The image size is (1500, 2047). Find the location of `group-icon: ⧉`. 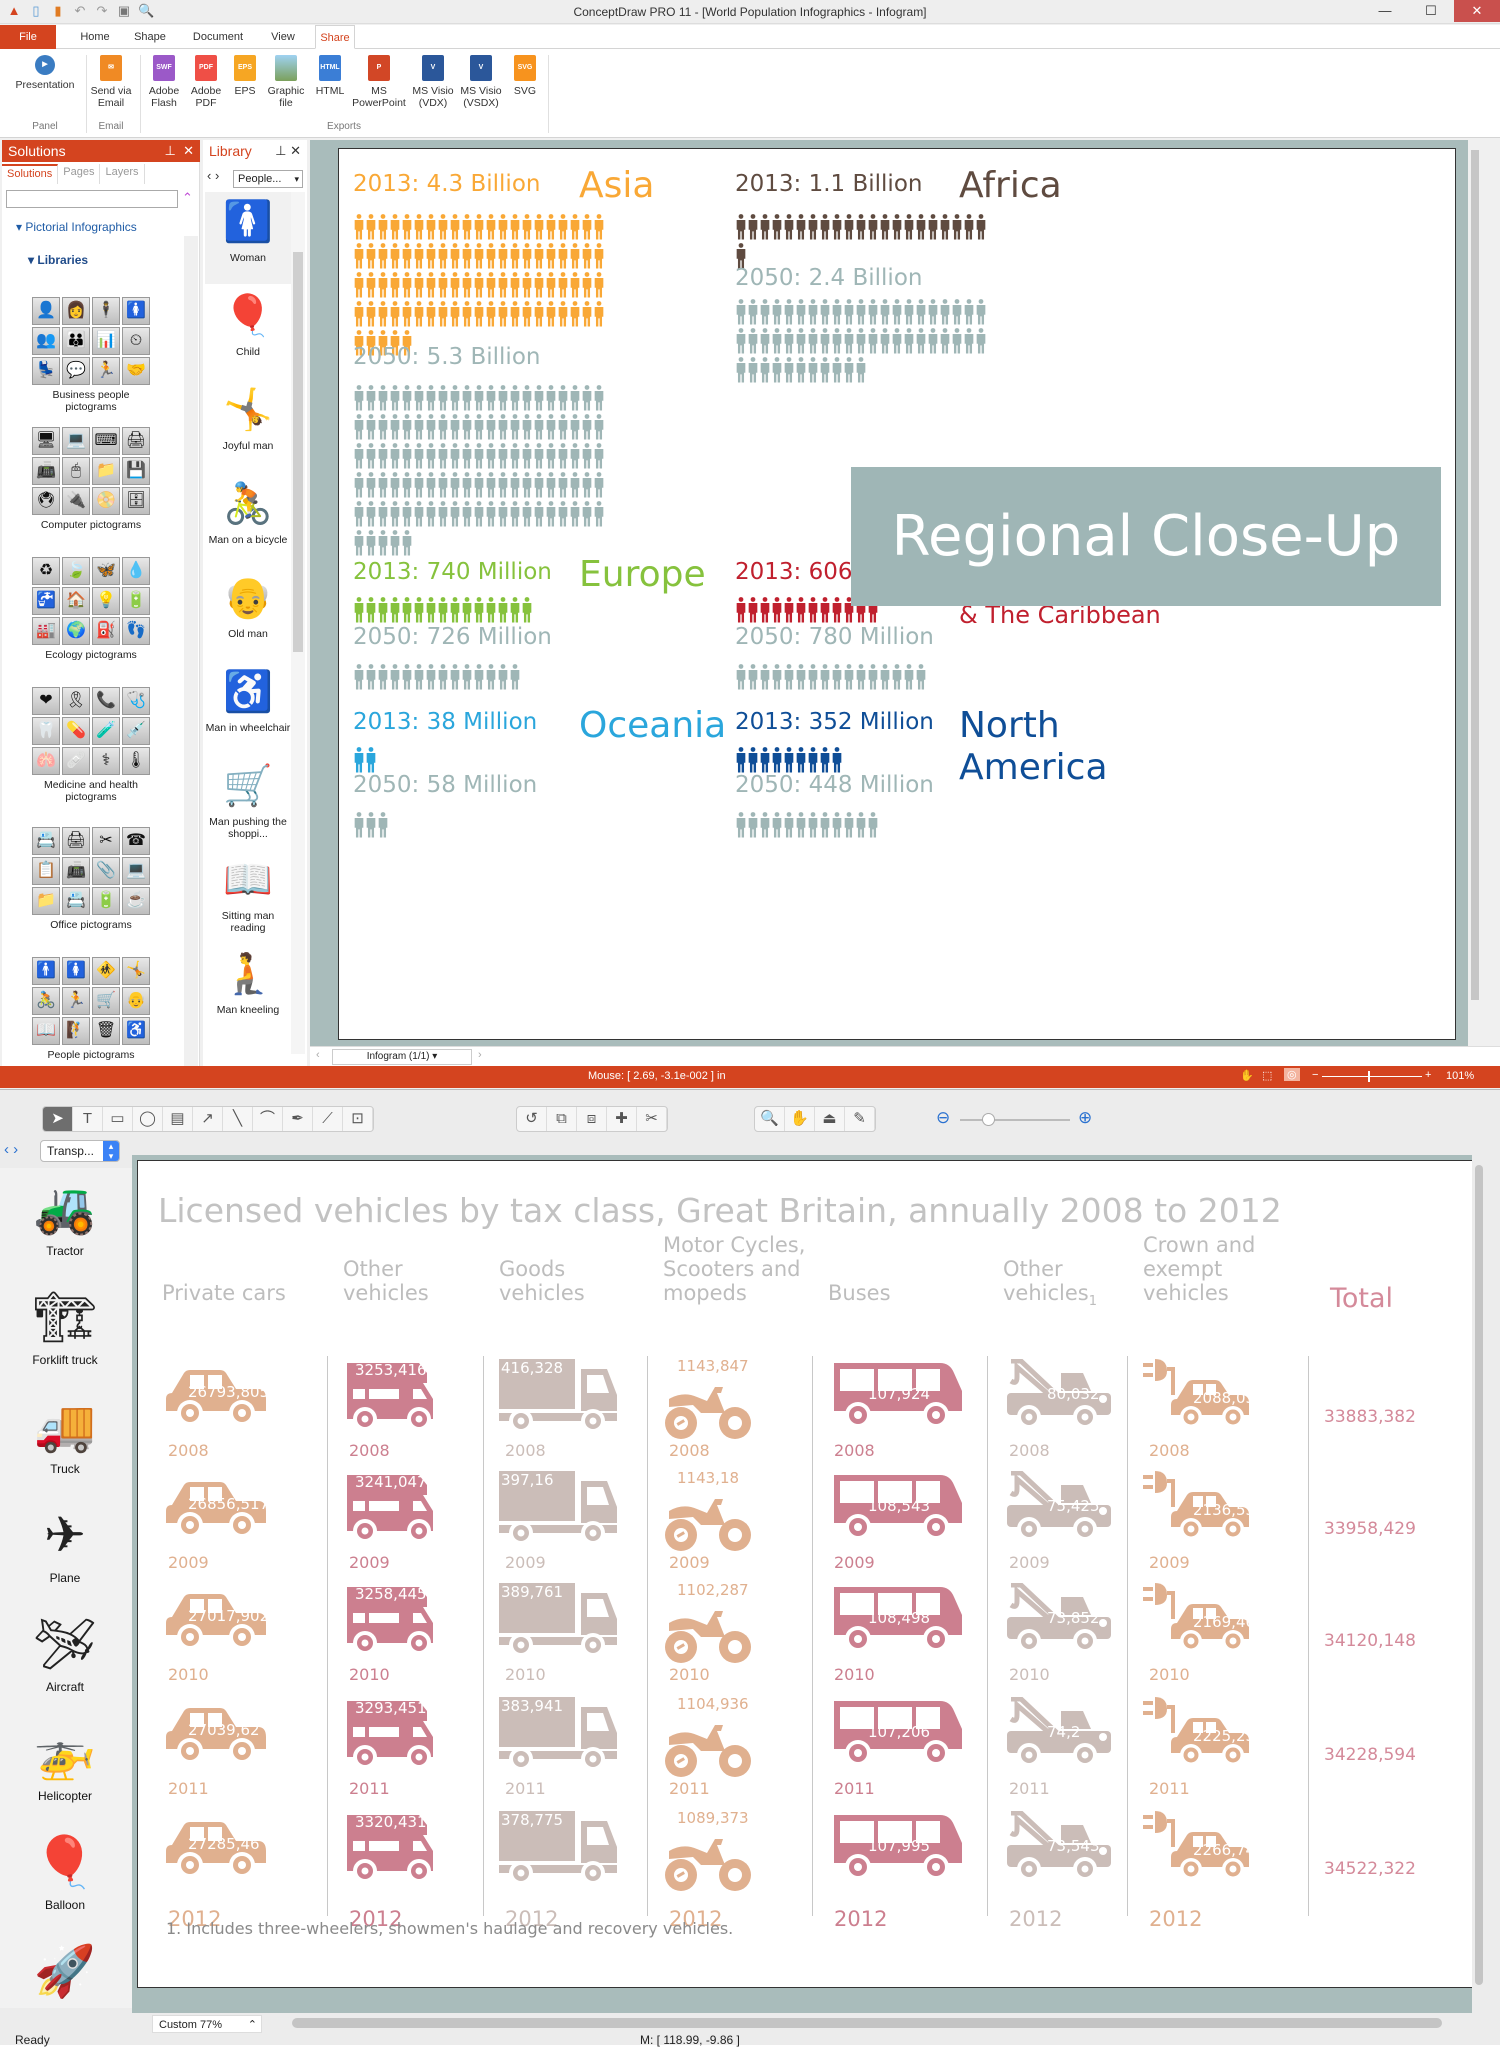

group-icon: ⧉ is located at coordinates (562, 1119).